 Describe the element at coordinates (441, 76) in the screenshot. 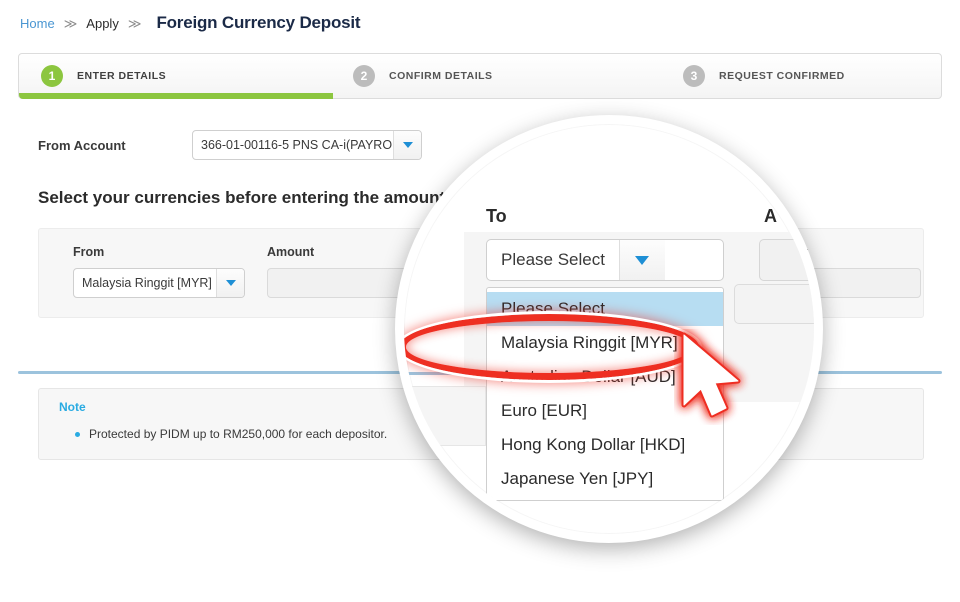

I see `step-label-2: CONFIRM DETAILS` at that location.